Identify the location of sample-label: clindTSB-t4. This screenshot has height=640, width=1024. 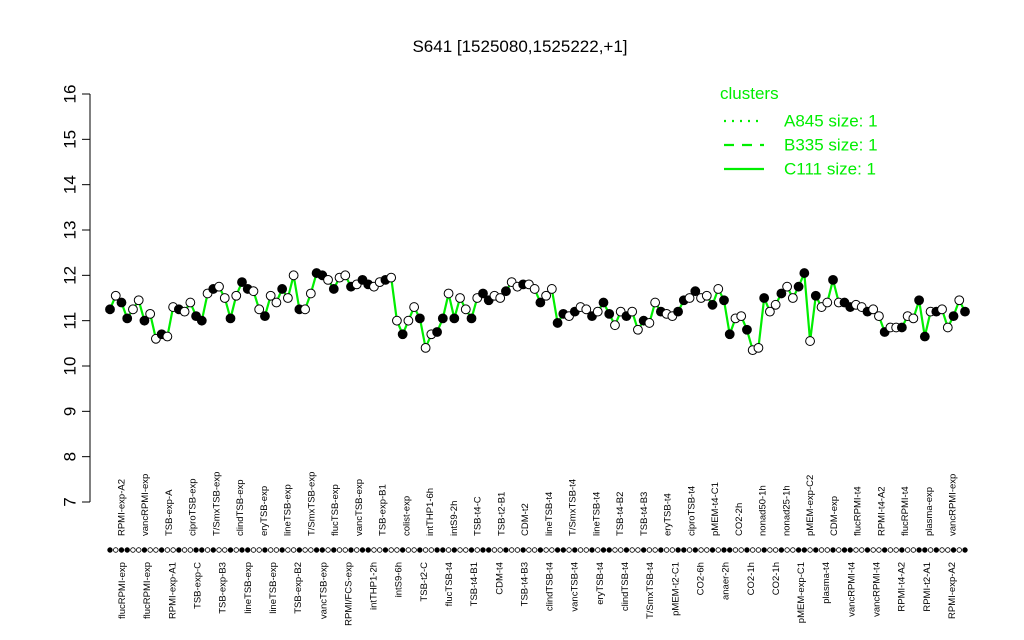
(550, 586).